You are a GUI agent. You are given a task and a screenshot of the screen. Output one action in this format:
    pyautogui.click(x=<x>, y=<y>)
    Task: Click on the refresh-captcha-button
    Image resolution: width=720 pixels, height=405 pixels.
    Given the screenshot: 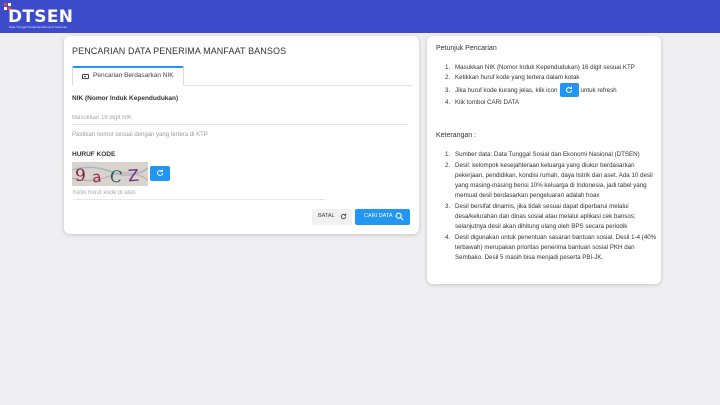 What is the action you would take?
    pyautogui.click(x=160, y=173)
    